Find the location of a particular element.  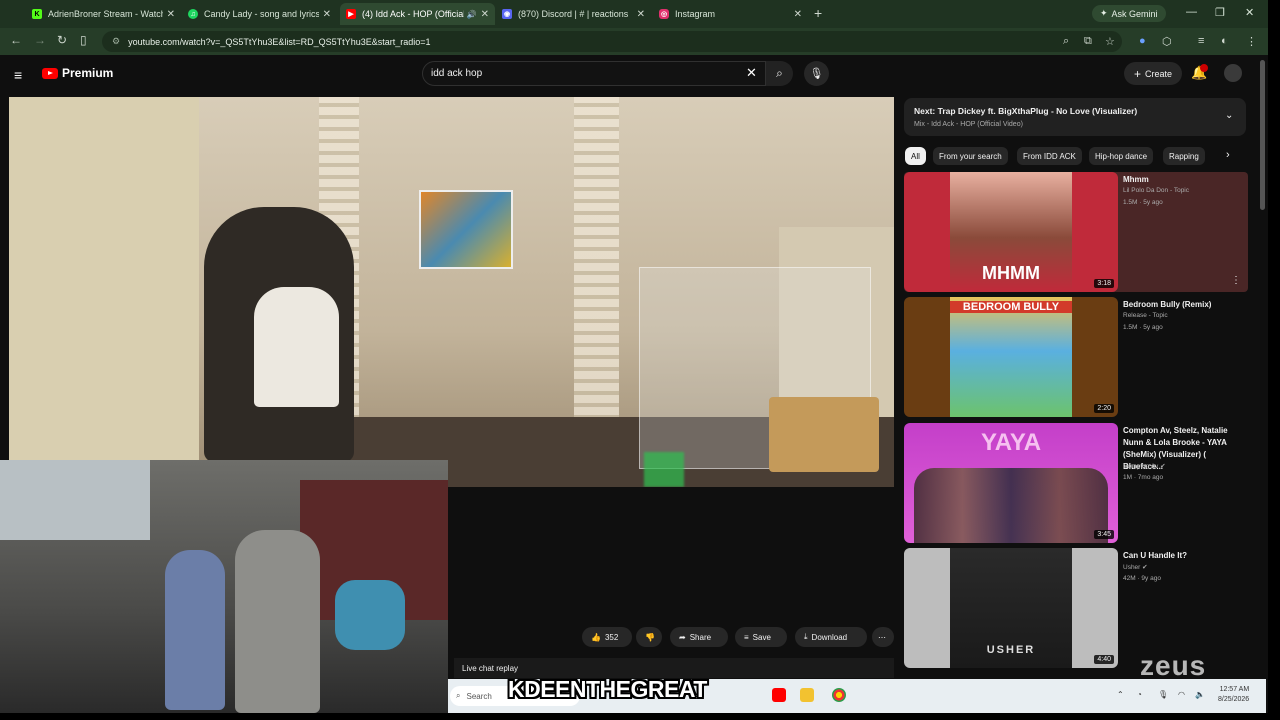

taskbar-clock: 12:57 AM 8/25/2026 is located at coordinates (1233, 695).